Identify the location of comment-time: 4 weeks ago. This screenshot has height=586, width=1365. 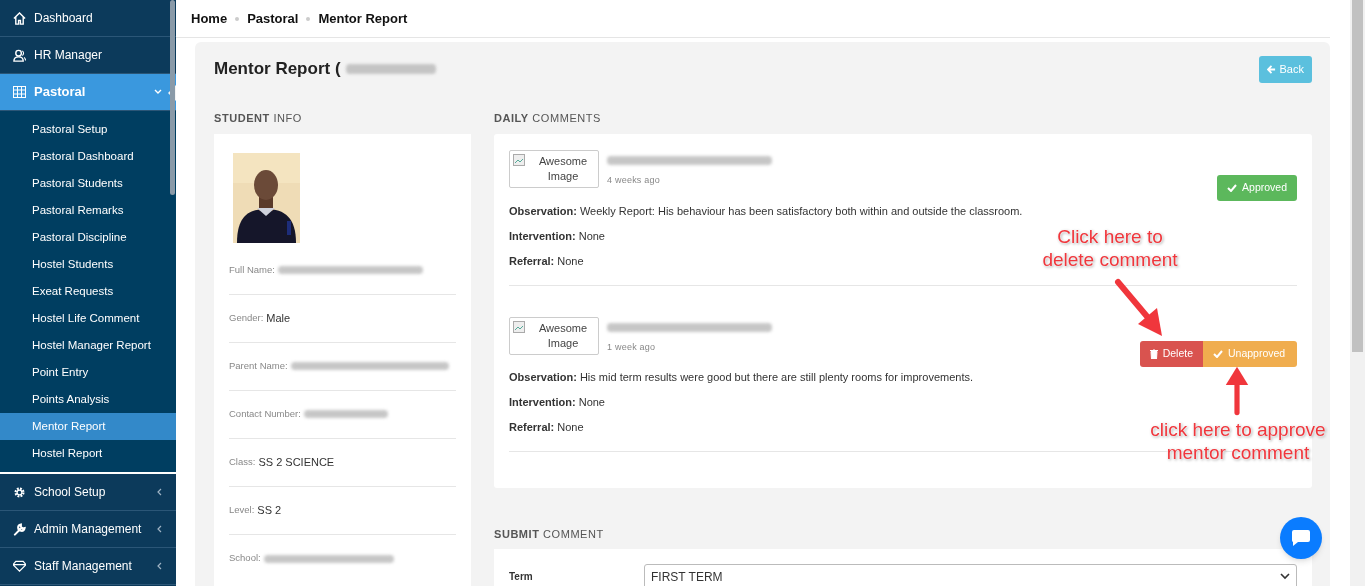
(634, 180).